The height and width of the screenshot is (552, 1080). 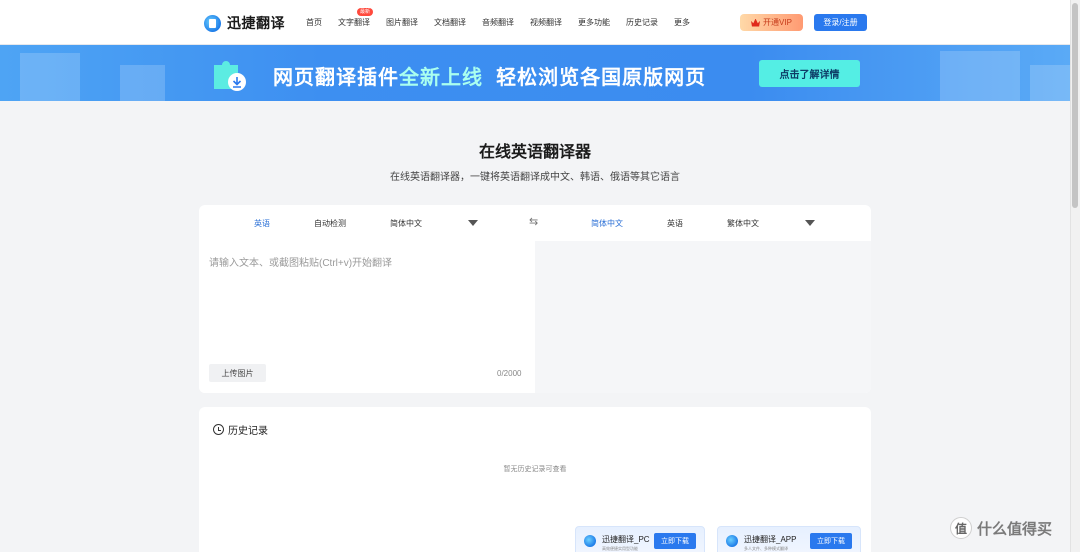 What do you see at coordinates (354, 22) in the screenshot?
I see `nav-item-label: 文字翻译` at bounding box center [354, 22].